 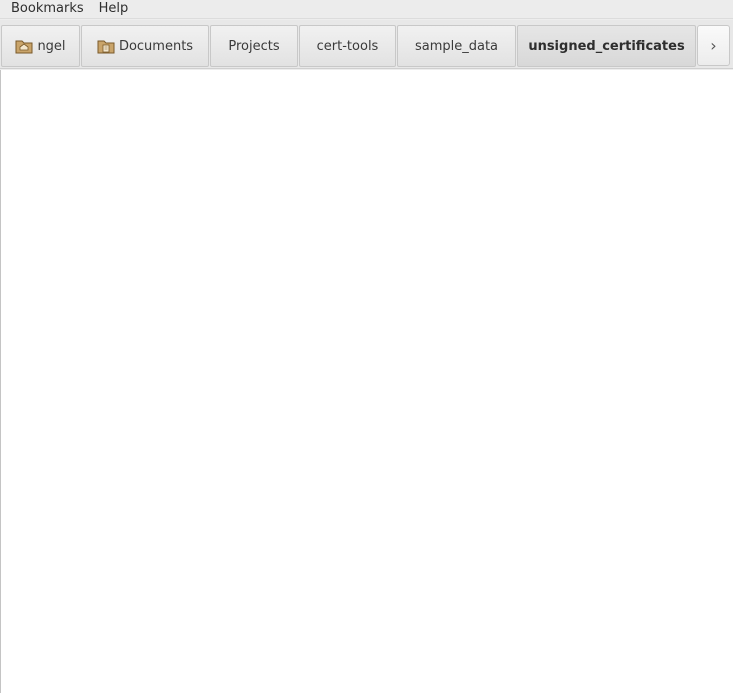 I want to click on crumb-documents: Documents, so click(x=145, y=46).